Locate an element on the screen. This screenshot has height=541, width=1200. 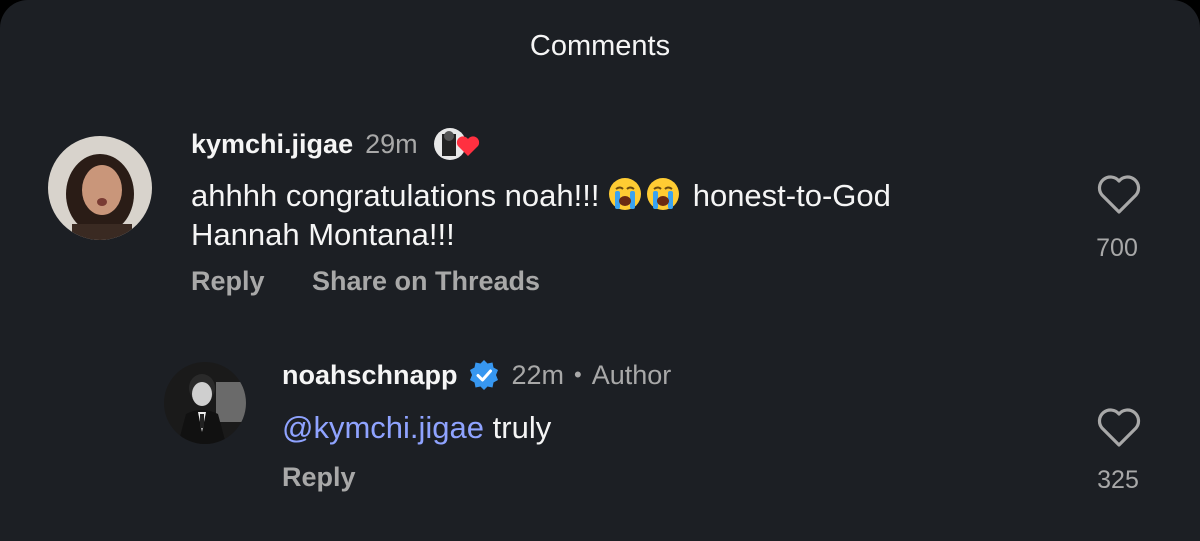
comment-text: @kymchi.jigae truly is located at coordinates (662, 427).